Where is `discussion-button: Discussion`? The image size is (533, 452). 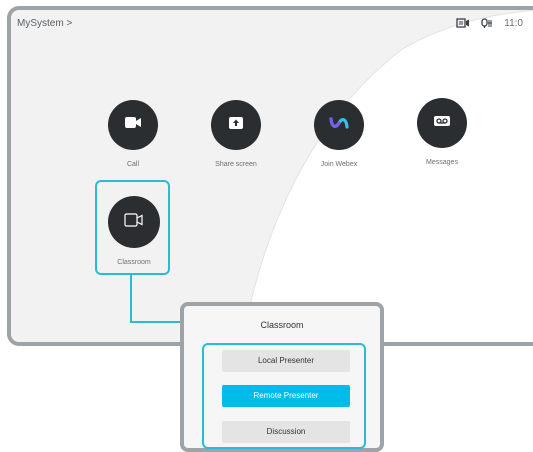
discussion-button: Discussion is located at coordinates (286, 432).